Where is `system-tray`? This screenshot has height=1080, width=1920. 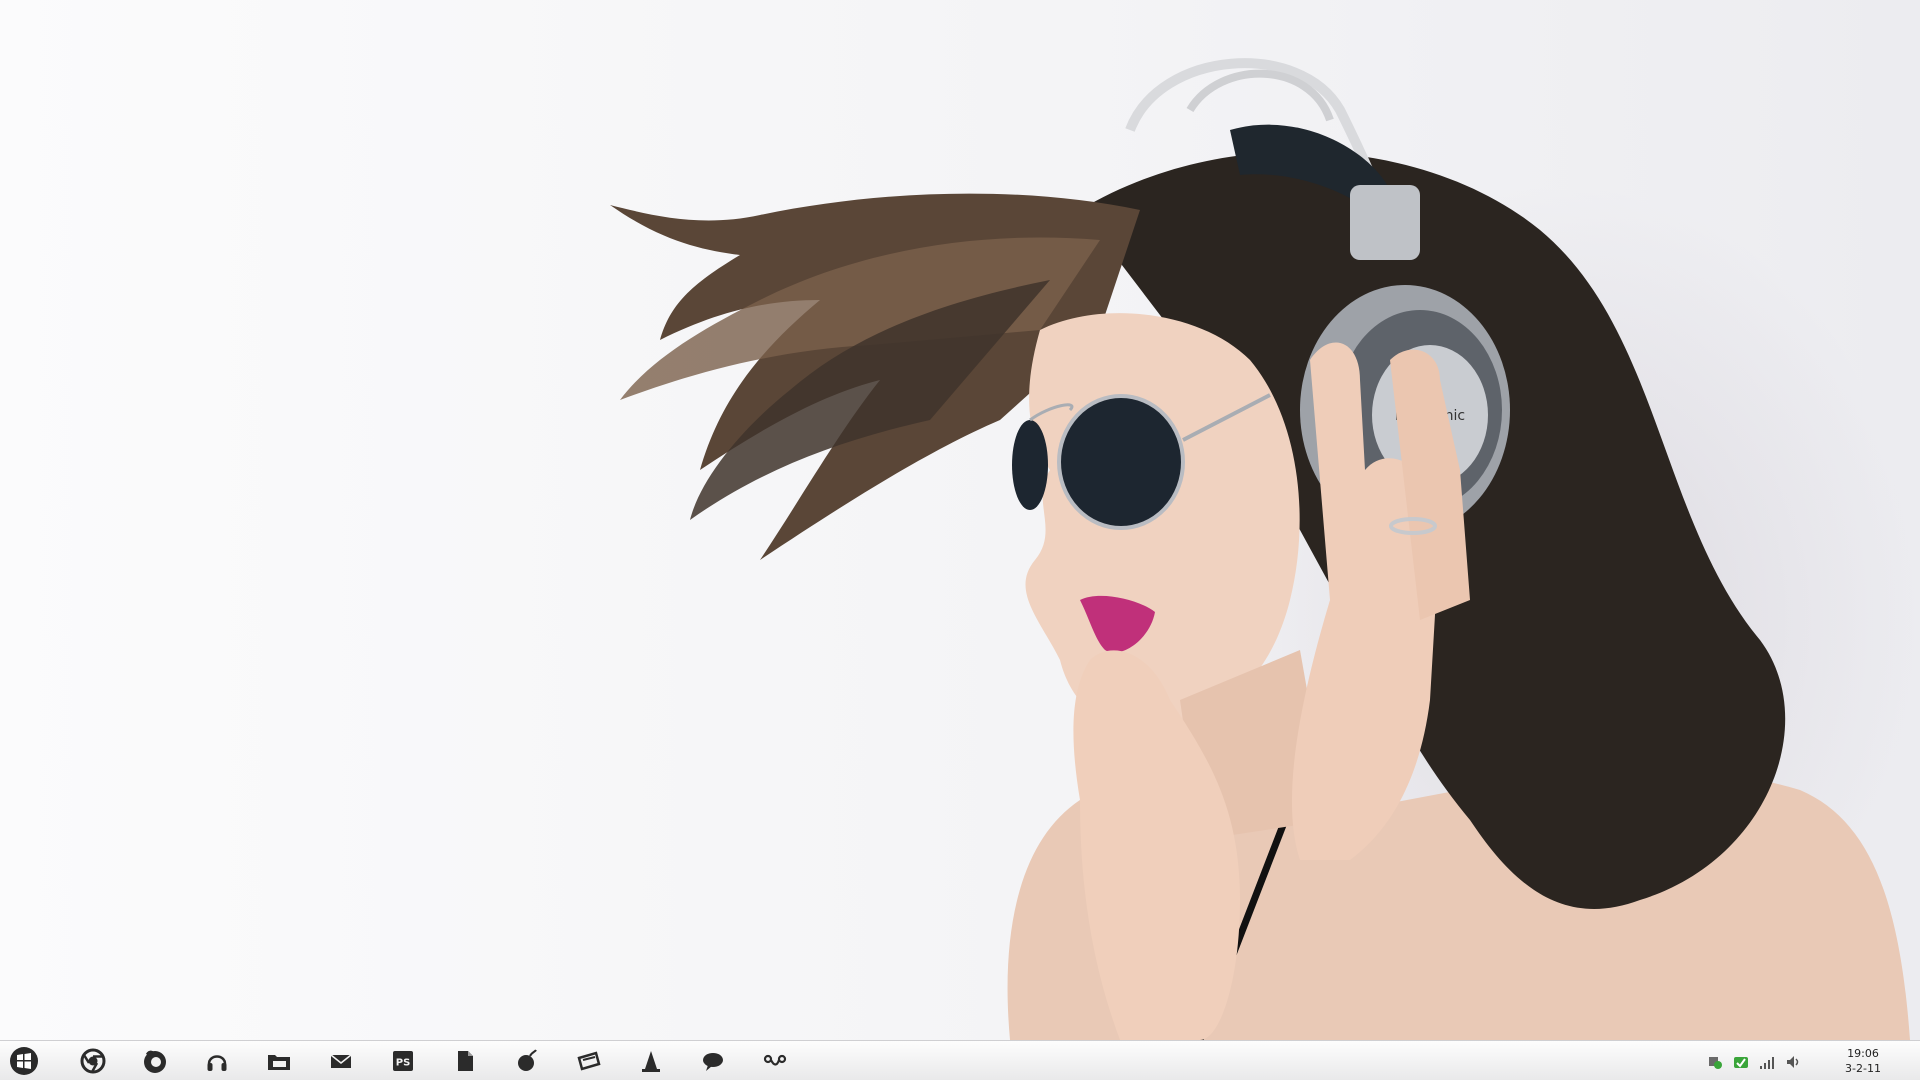 system-tray is located at coordinates (1754, 1062).